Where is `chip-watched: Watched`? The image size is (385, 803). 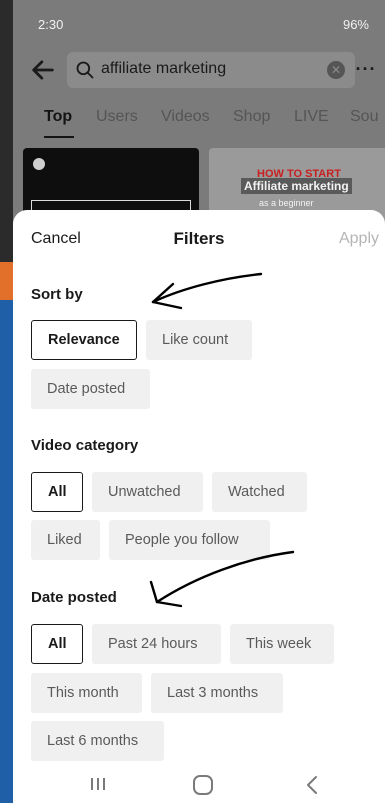 chip-watched: Watched is located at coordinates (259, 492).